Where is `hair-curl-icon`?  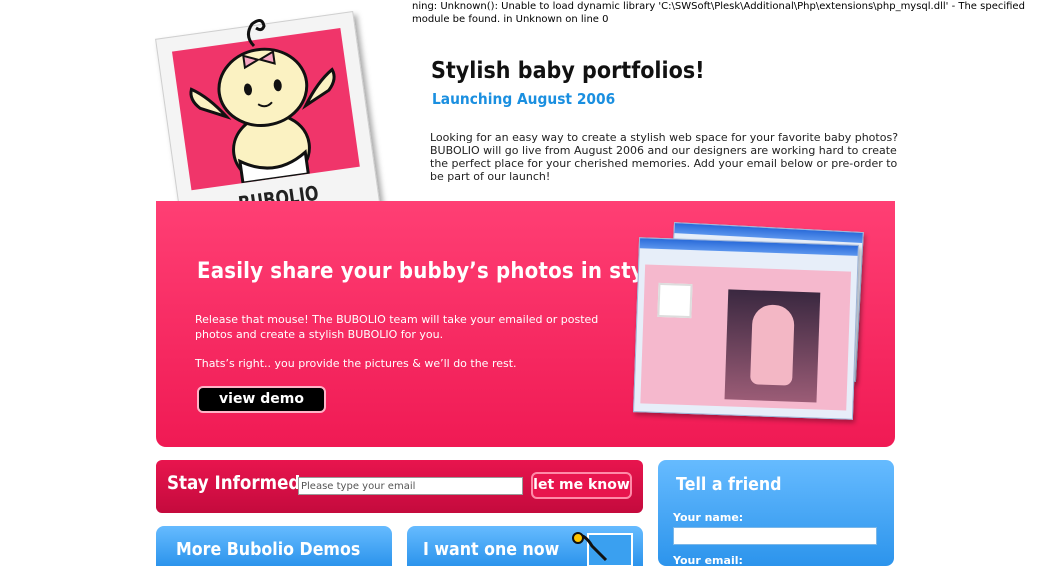 hair-curl-icon is located at coordinates (256, 33).